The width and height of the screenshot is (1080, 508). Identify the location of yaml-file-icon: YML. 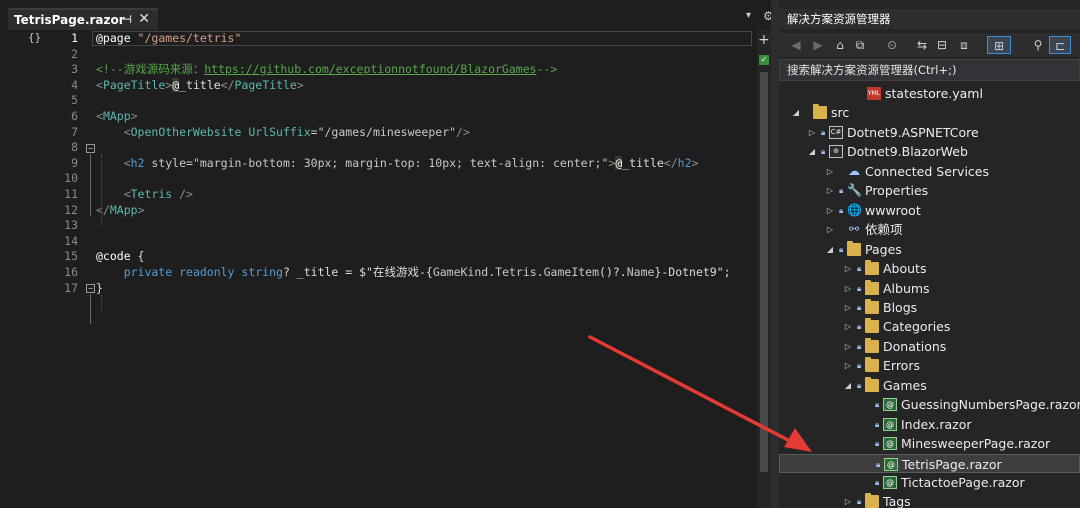
(874, 93).